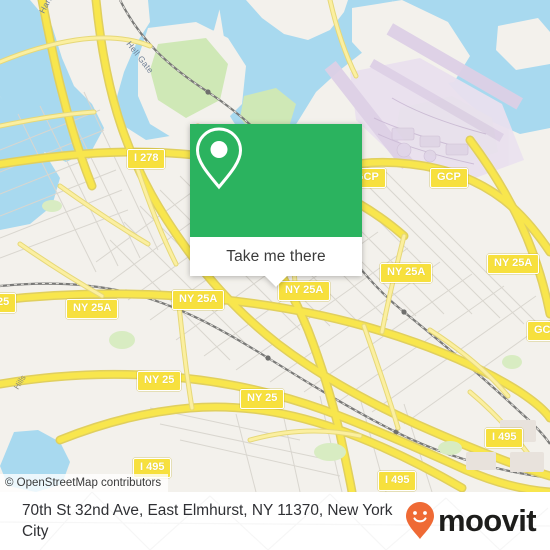 This screenshot has height=550, width=550. Describe the element at coordinates (92, 308) in the screenshot. I see `shield-ny-25a-w2: NY 25A` at that location.